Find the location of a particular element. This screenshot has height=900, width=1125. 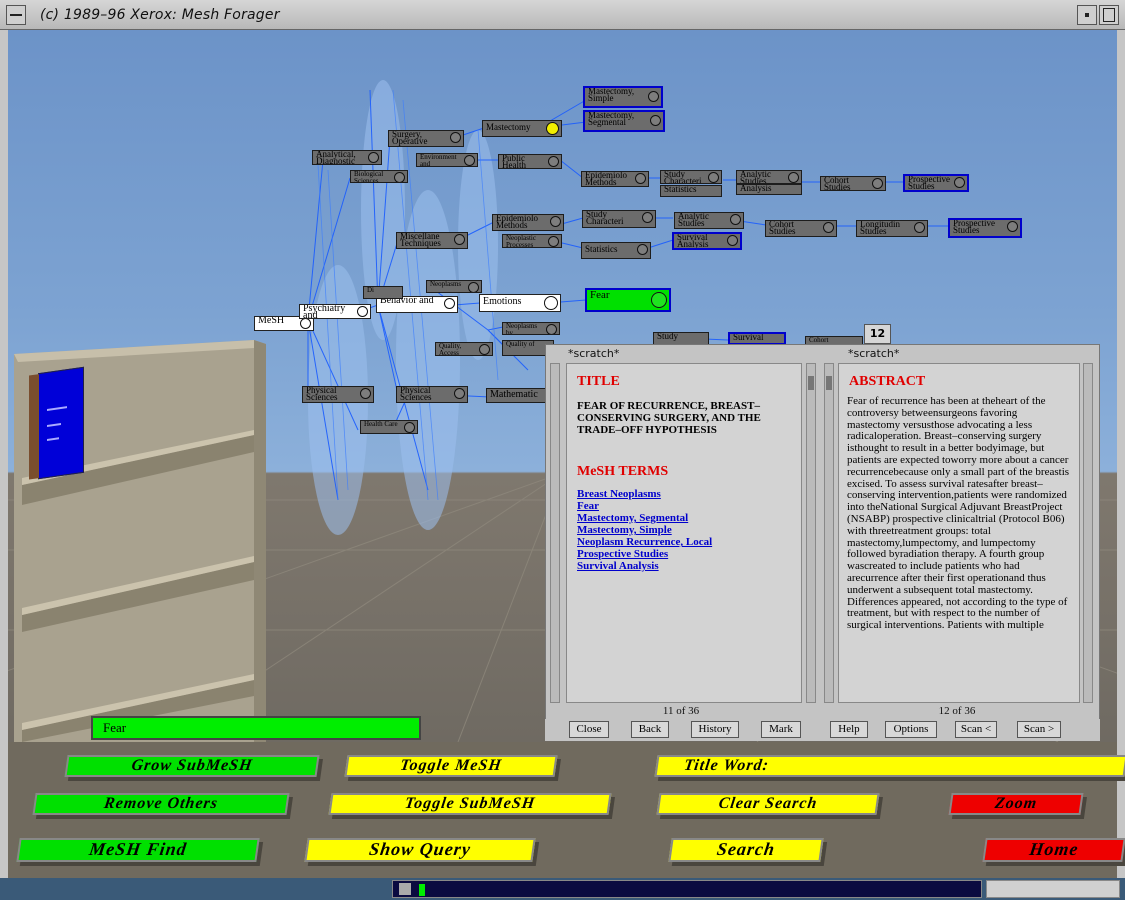

mesh-term-link: Breast Neoplasms is located at coordinates (689, 494).